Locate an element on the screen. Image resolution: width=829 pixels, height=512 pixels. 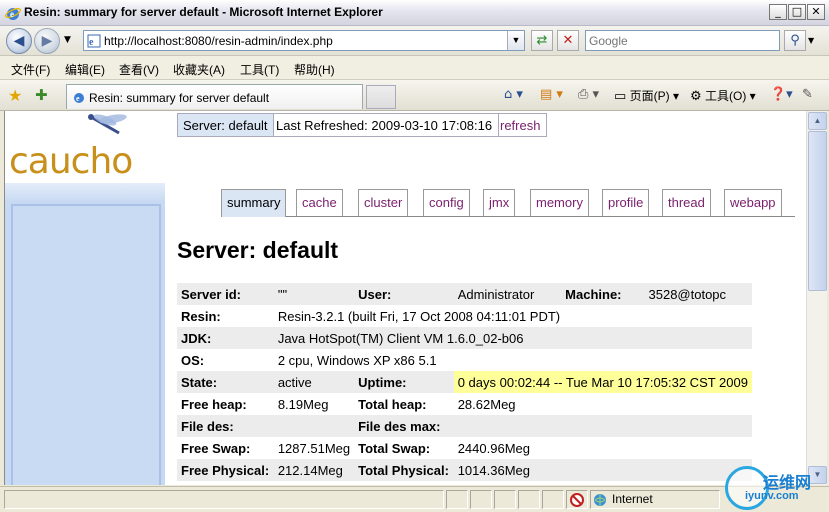
home-icon: ⌂ ▾ is located at coordinates (513, 94).